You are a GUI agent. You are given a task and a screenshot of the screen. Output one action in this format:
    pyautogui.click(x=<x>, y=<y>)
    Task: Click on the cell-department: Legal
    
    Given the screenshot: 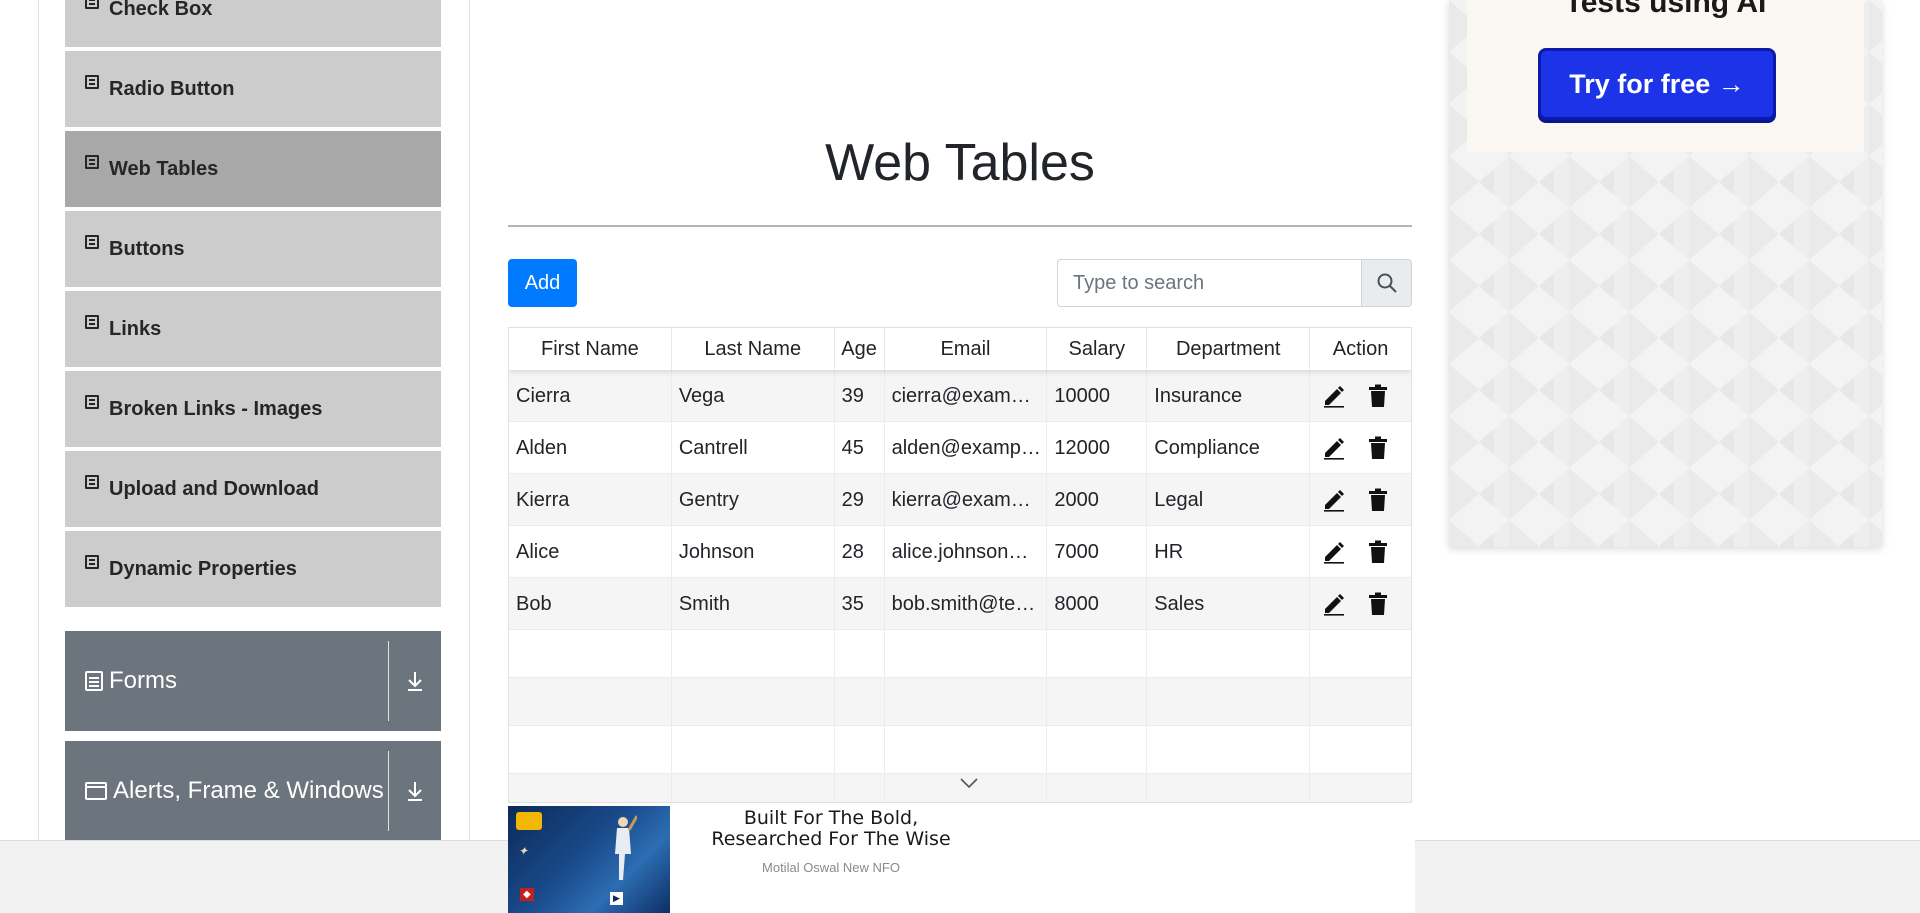 What is the action you would take?
    pyautogui.click(x=1229, y=500)
    